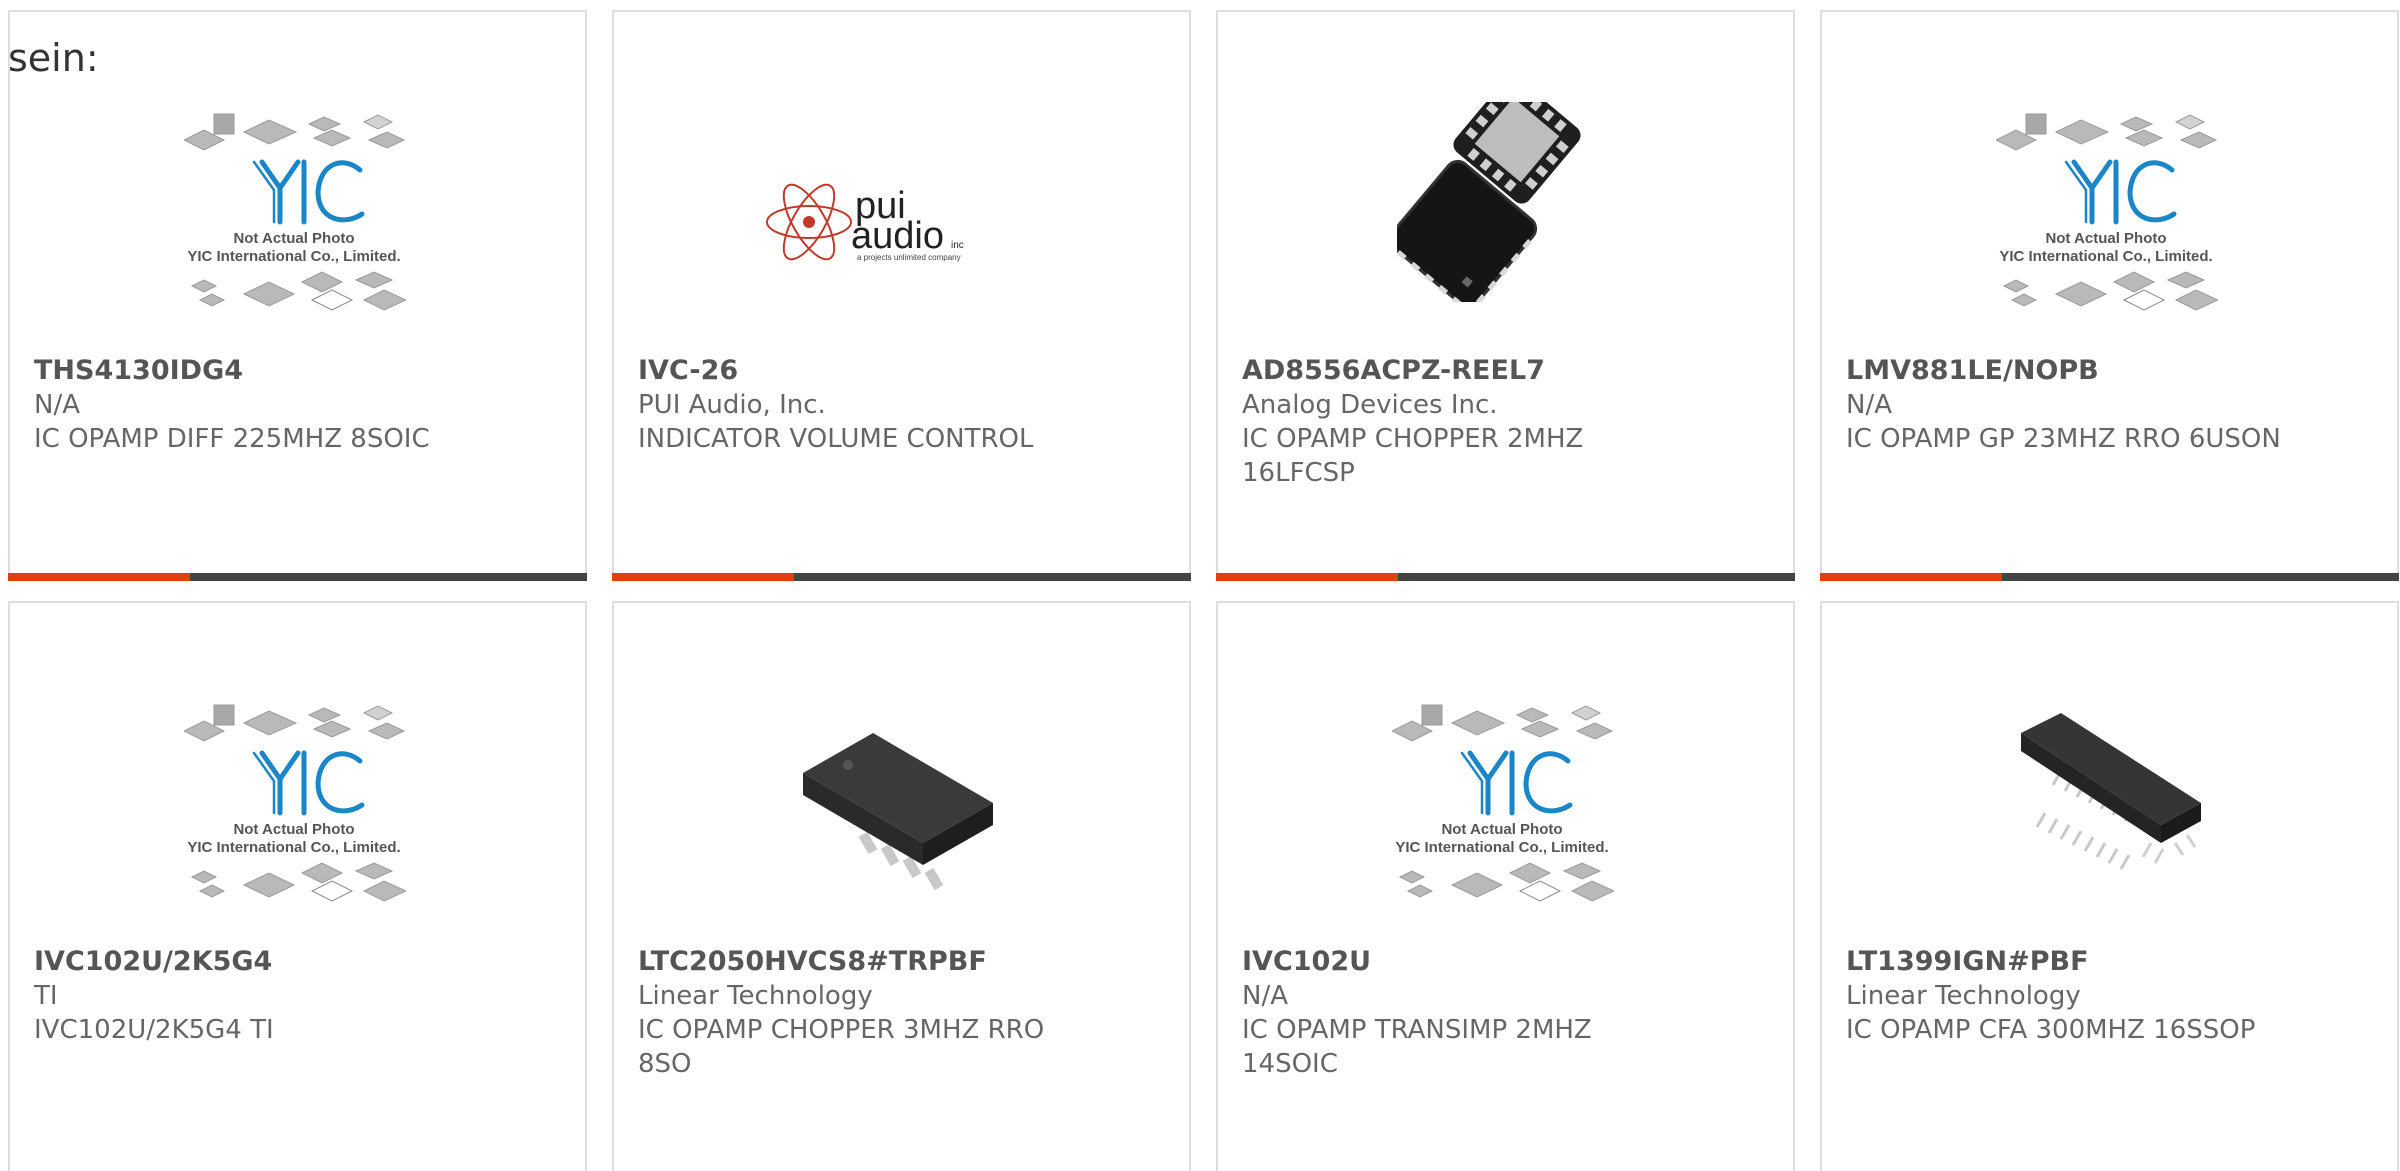 Image resolution: width=2400 pixels, height=1171 pixels. I want to click on part-number: IVC102U, so click(1507, 962).